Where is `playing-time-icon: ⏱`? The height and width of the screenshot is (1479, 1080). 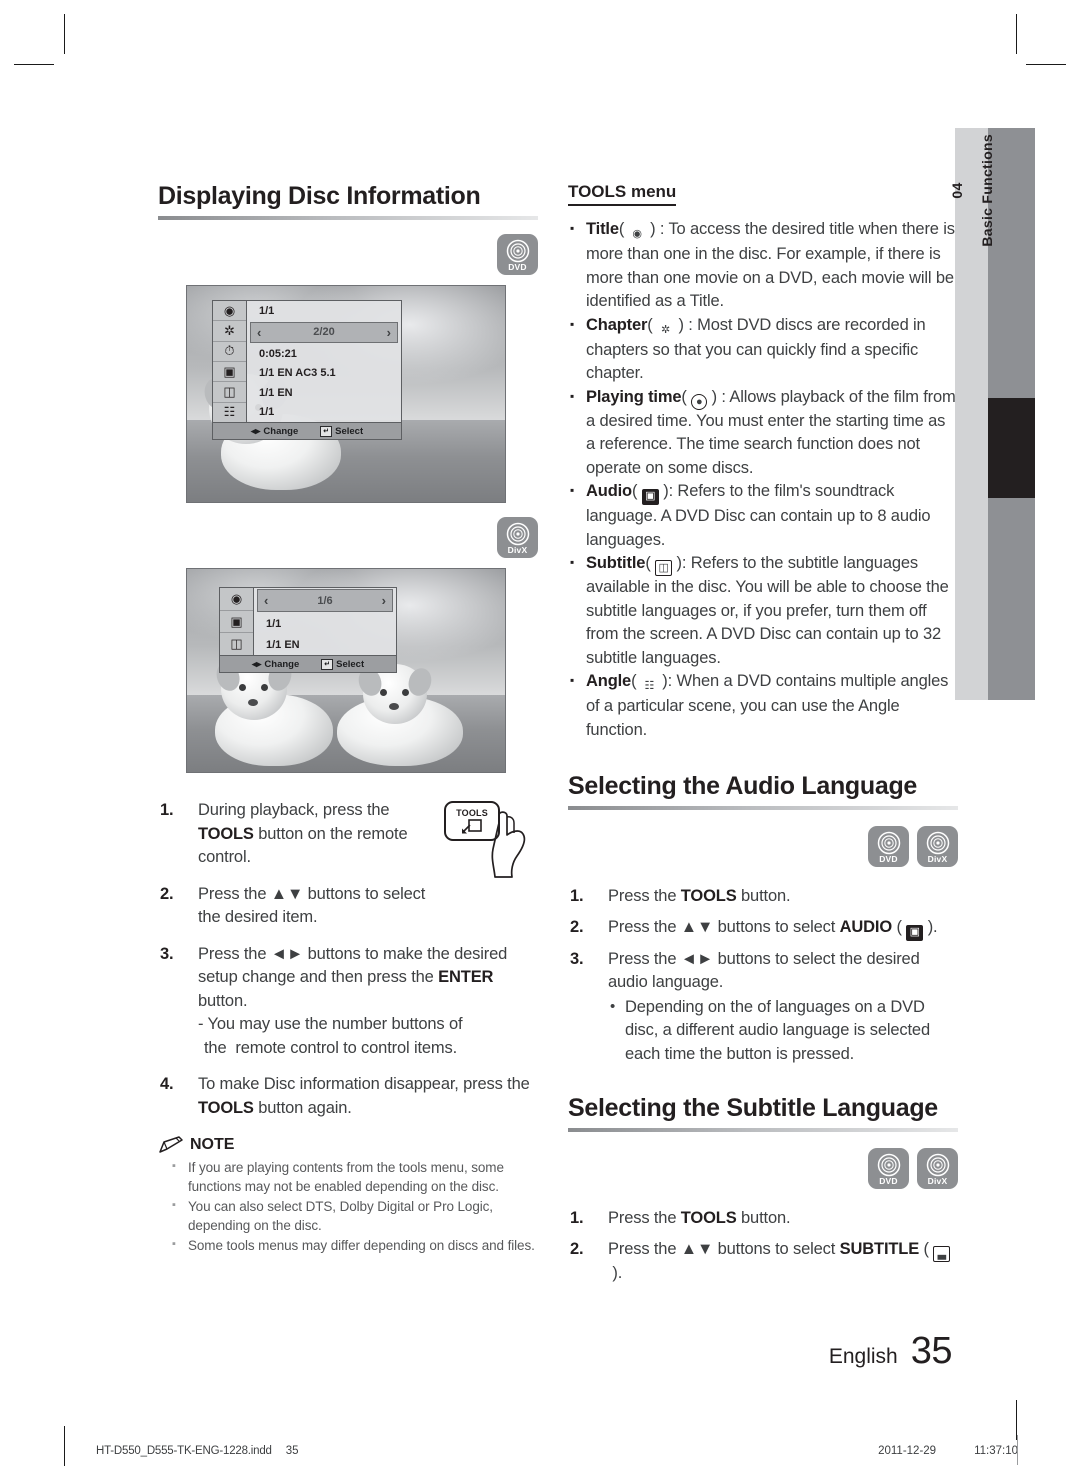 playing-time-icon: ⏱ is located at coordinates (229, 352).